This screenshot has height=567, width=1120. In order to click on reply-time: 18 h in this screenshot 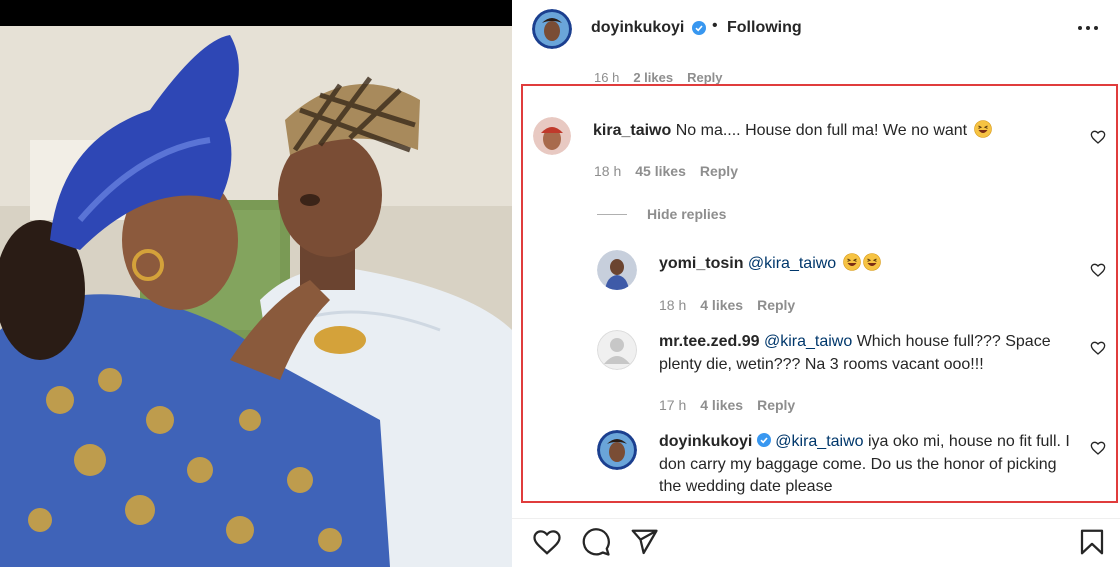, I will do `click(673, 305)`.